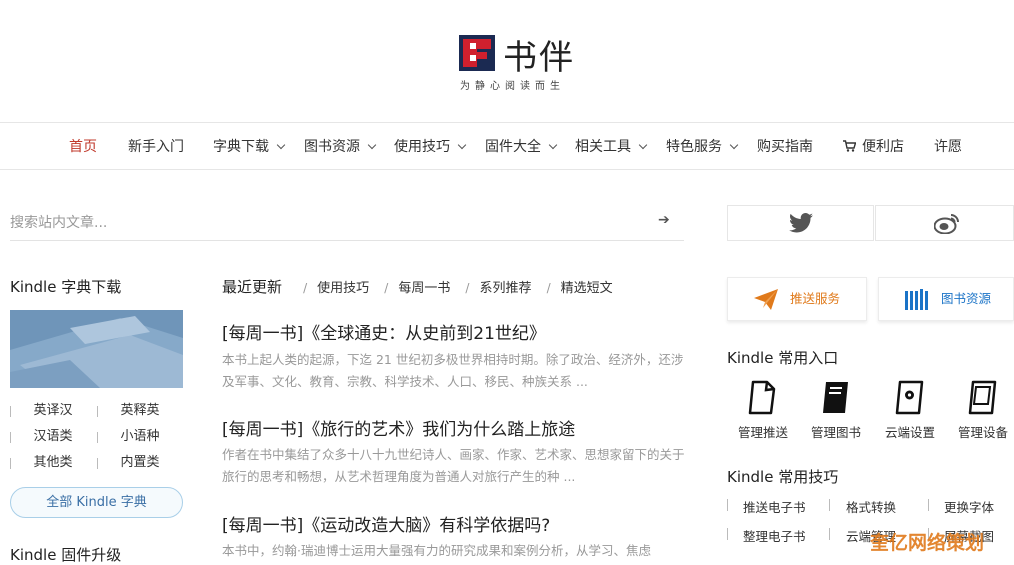 The height and width of the screenshot is (565, 1014). I want to click on twitter-icon, so click(801, 223).